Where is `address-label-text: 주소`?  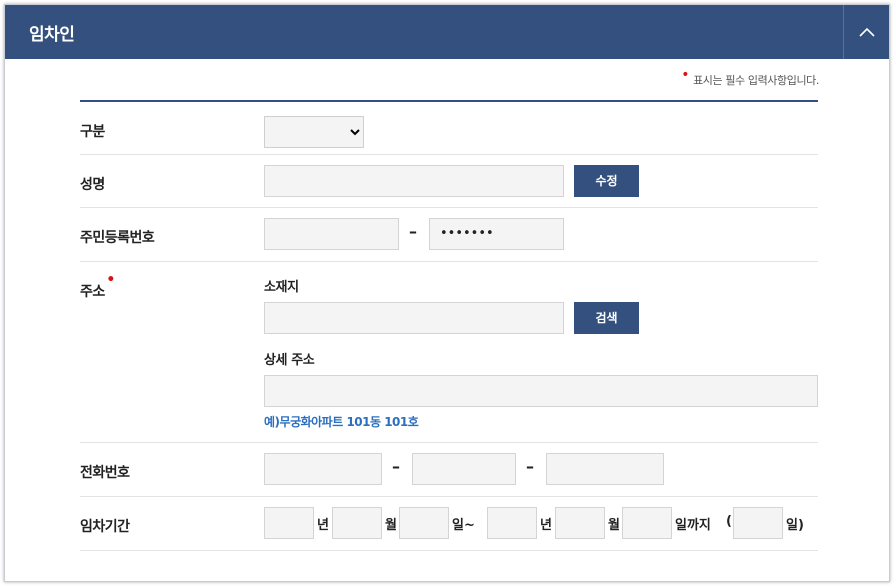 address-label-text: 주소 is located at coordinates (92, 292).